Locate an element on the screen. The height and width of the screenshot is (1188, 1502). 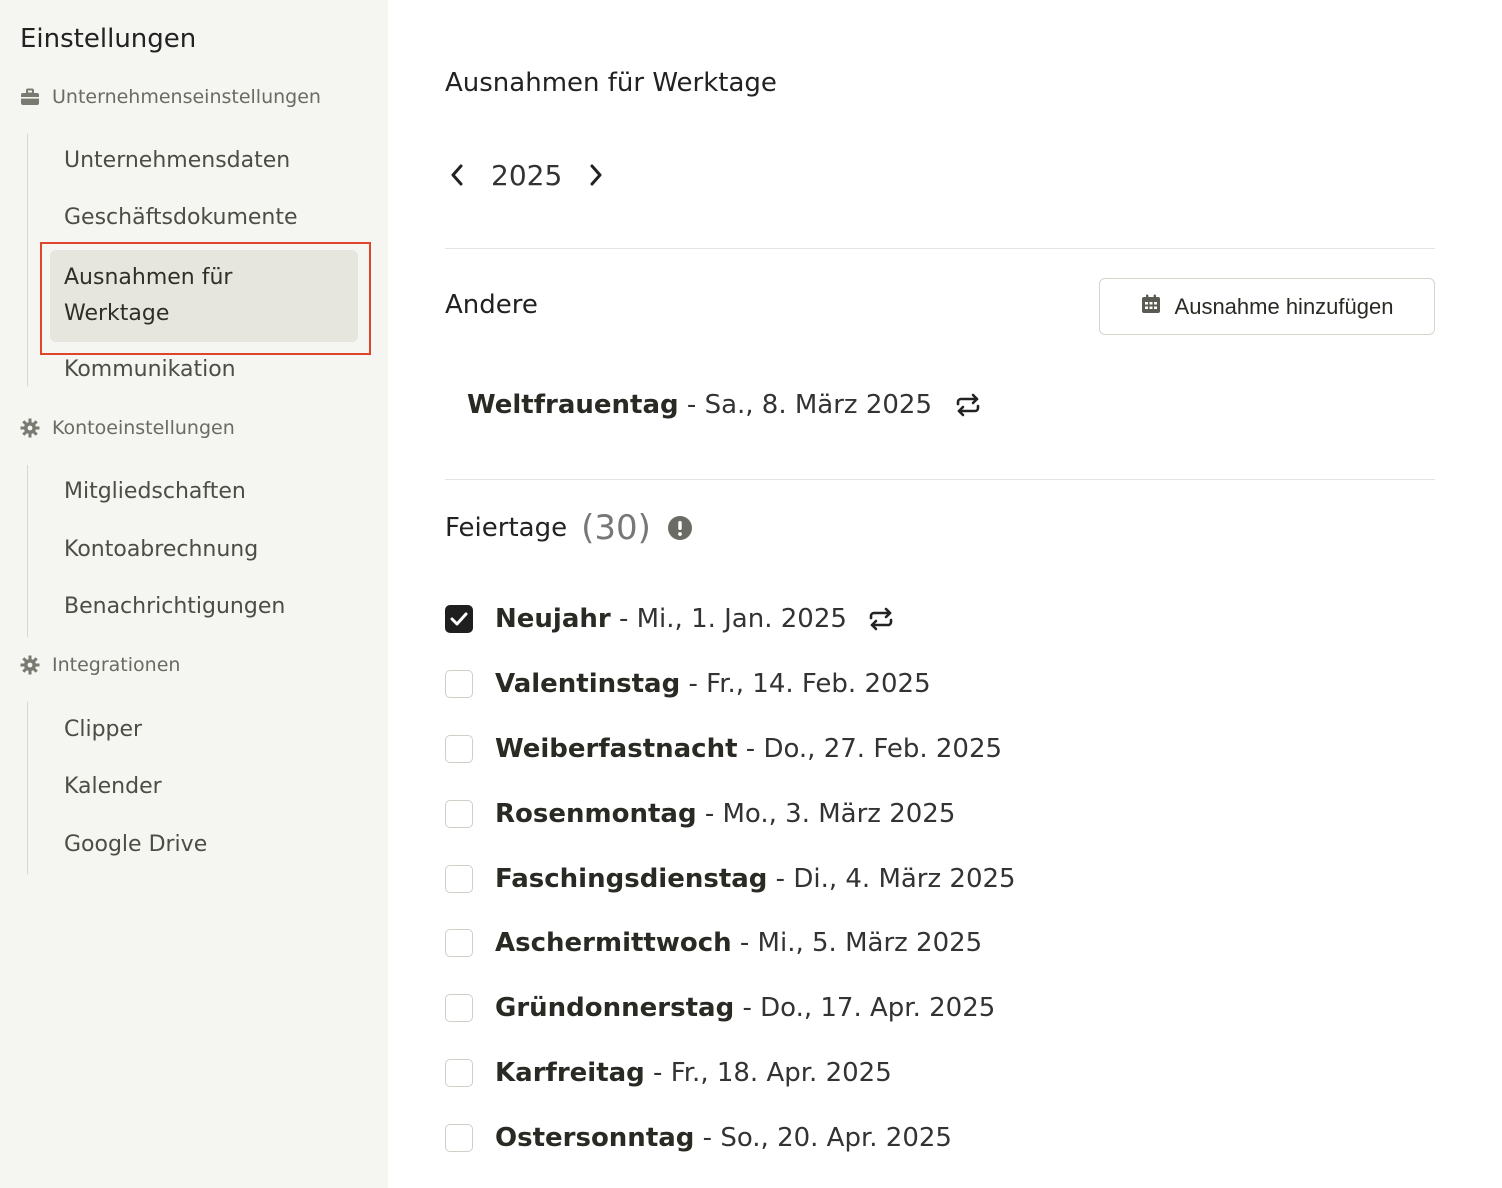
add-exception-button: Ausnahme hinzufügen is located at coordinates (1267, 306).